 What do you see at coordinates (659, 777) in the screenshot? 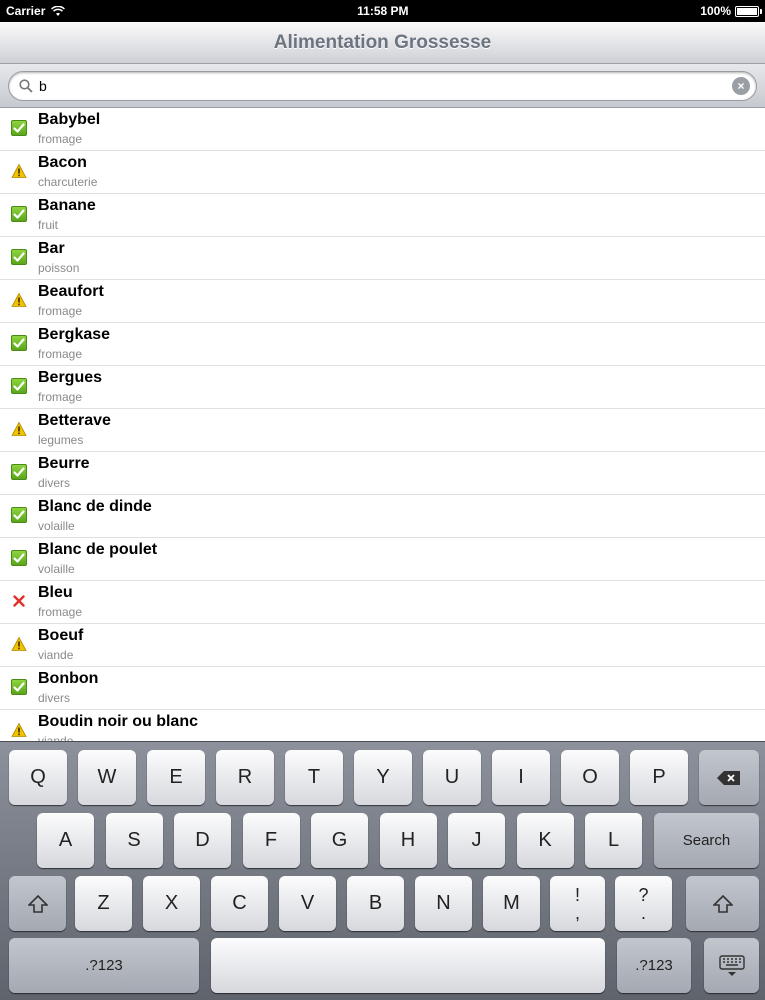
I see `key-p: P` at bounding box center [659, 777].